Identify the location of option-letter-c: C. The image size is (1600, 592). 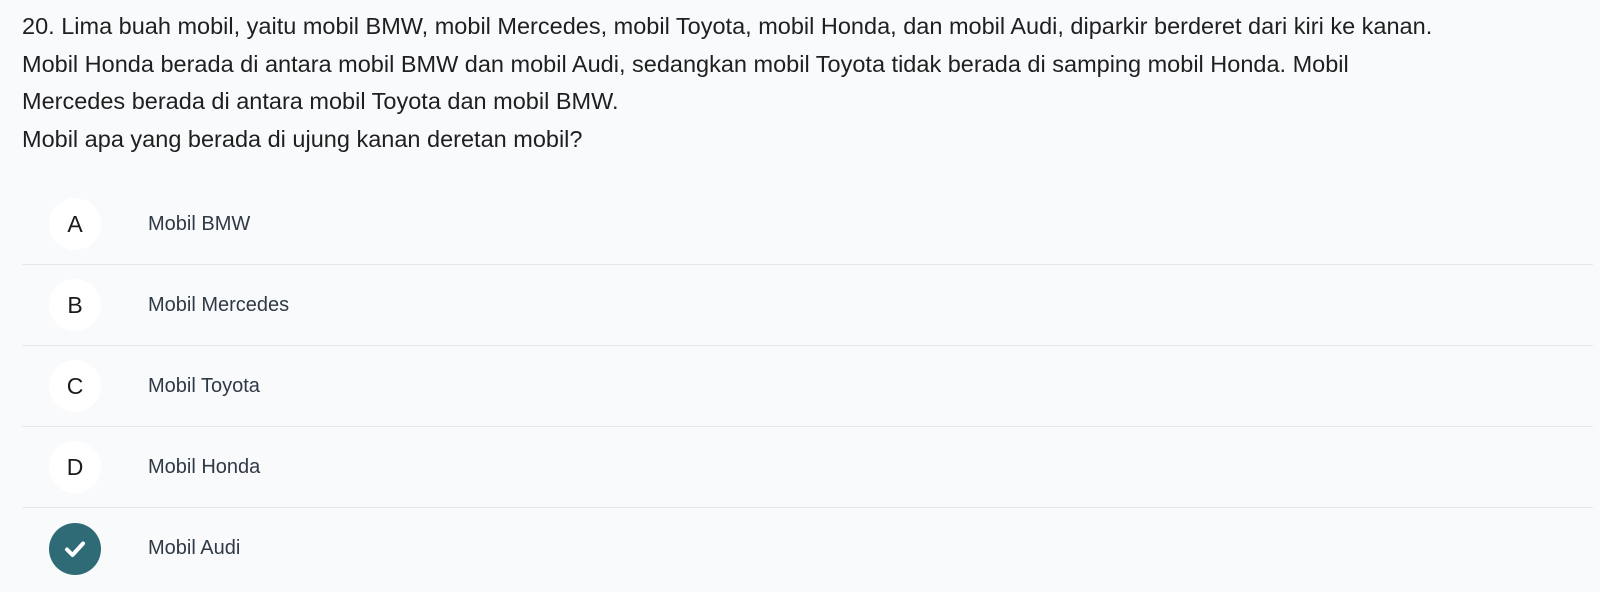
(75, 386).